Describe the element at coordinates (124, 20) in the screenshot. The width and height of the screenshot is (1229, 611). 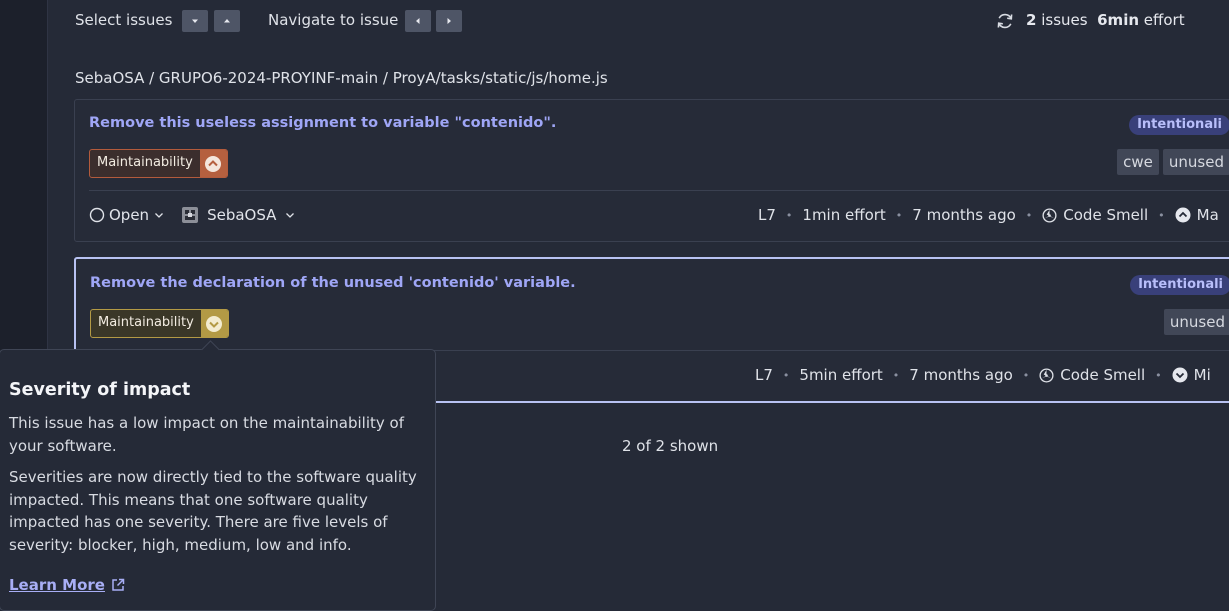
I see `select-issues-label: Select issues` at that location.